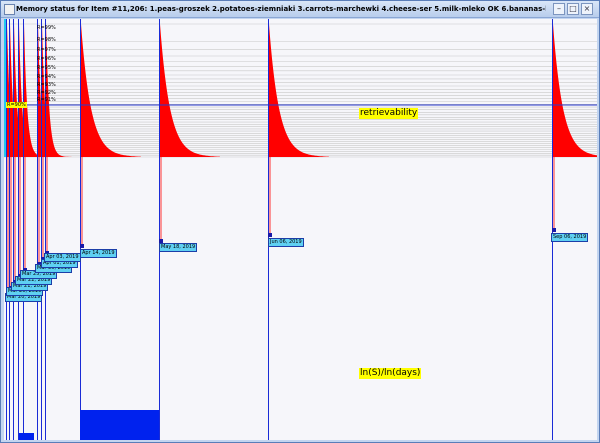 The height and width of the screenshot is (443, 600). What do you see at coordinates (46, 28) in the screenshot?
I see `r-level-99: R=99%` at bounding box center [46, 28].